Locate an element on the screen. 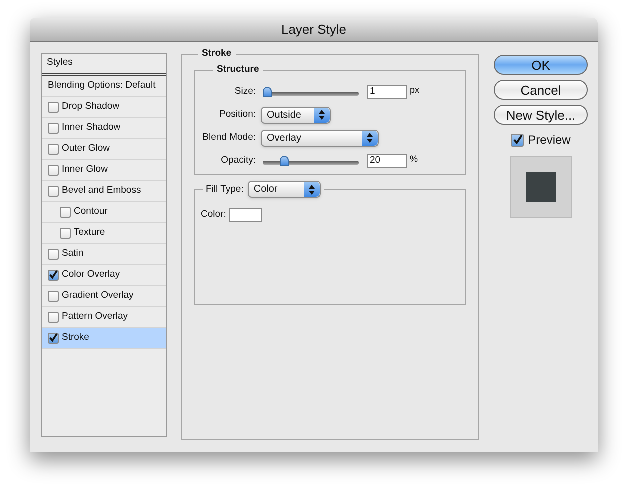  fill-type-label: Fill Type: is located at coordinates (225, 189).